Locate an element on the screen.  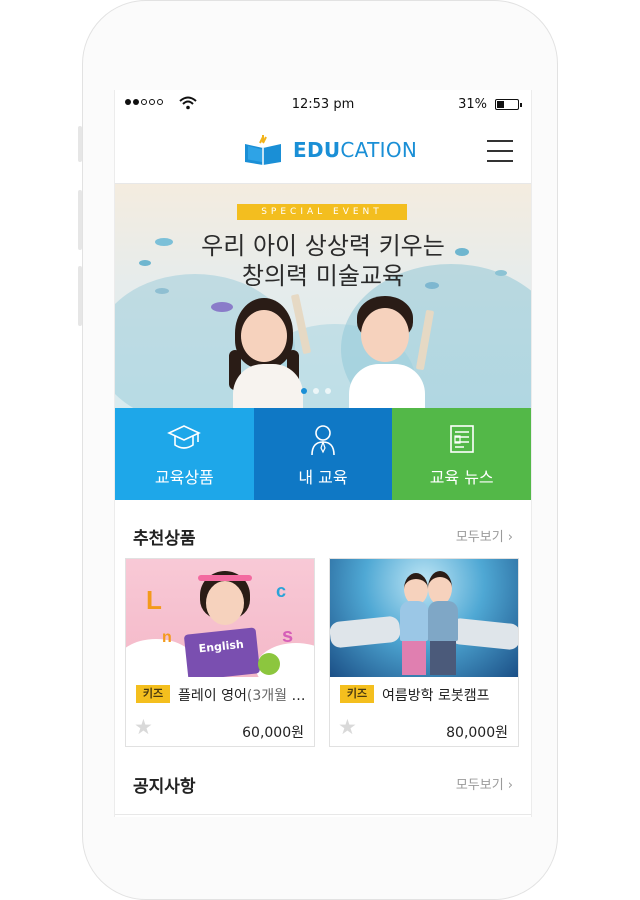
hamburger-menu-icon is located at coordinates (500, 151).